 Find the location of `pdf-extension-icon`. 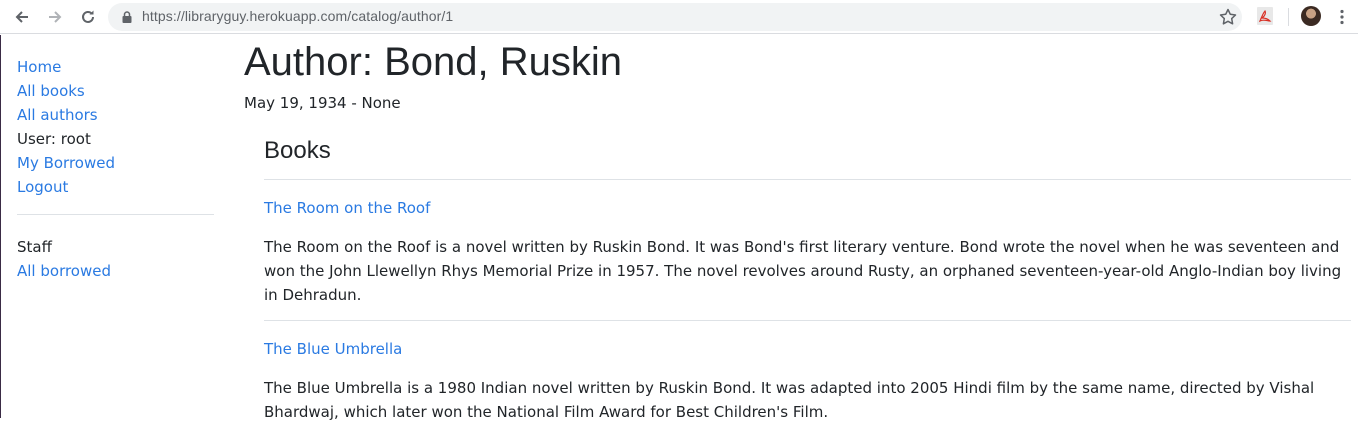

pdf-extension-icon is located at coordinates (1265, 16).